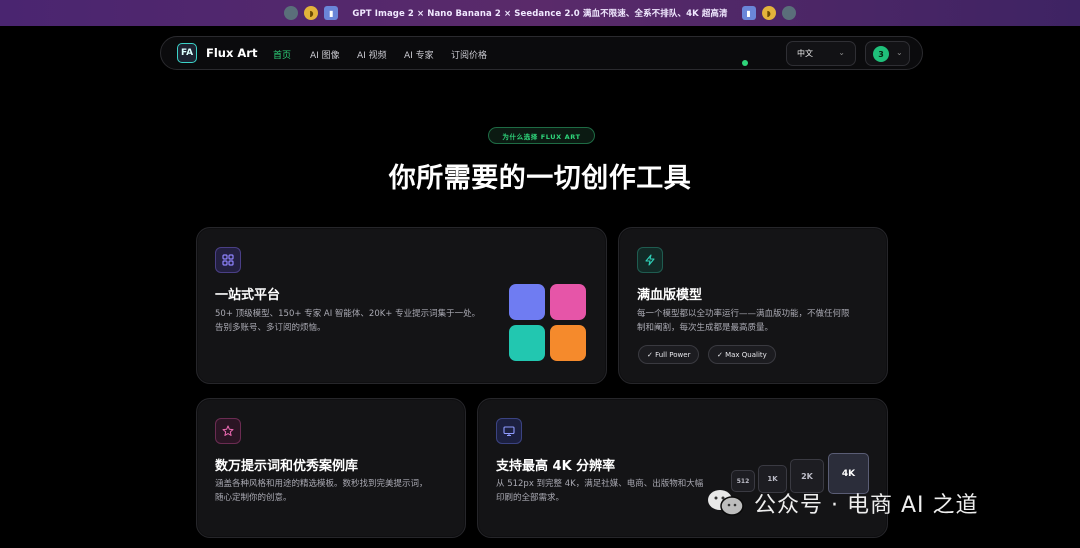  What do you see at coordinates (187, 53) in the screenshot?
I see `brand-logo-icon: FA` at bounding box center [187, 53].